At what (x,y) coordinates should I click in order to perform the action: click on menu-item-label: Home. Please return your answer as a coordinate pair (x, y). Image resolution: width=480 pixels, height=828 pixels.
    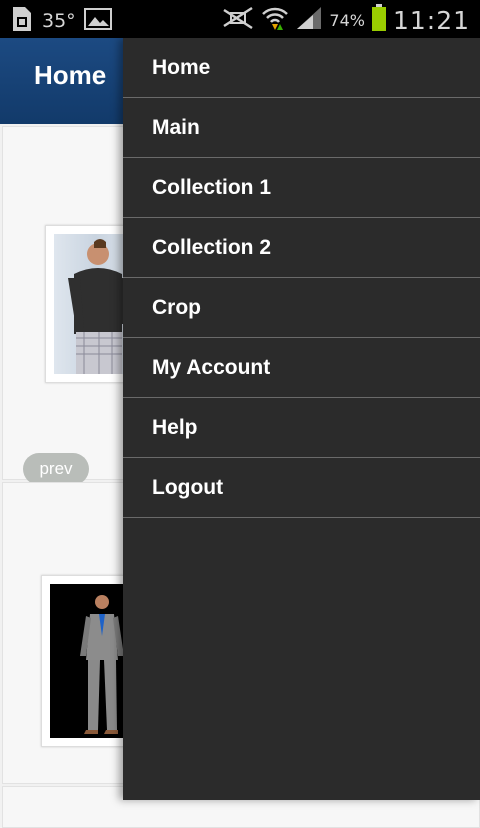
    Looking at the image, I should click on (181, 67).